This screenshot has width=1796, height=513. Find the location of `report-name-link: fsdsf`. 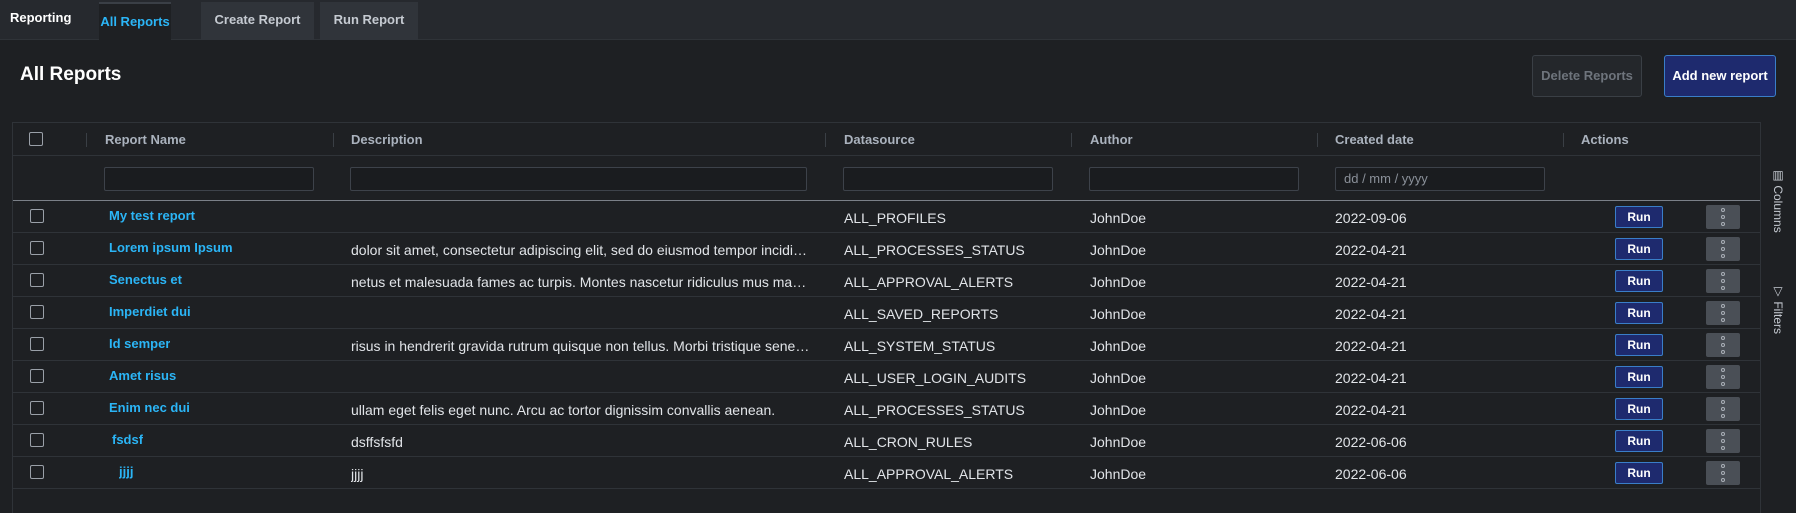

report-name-link: fsdsf is located at coordinates (127, 439).